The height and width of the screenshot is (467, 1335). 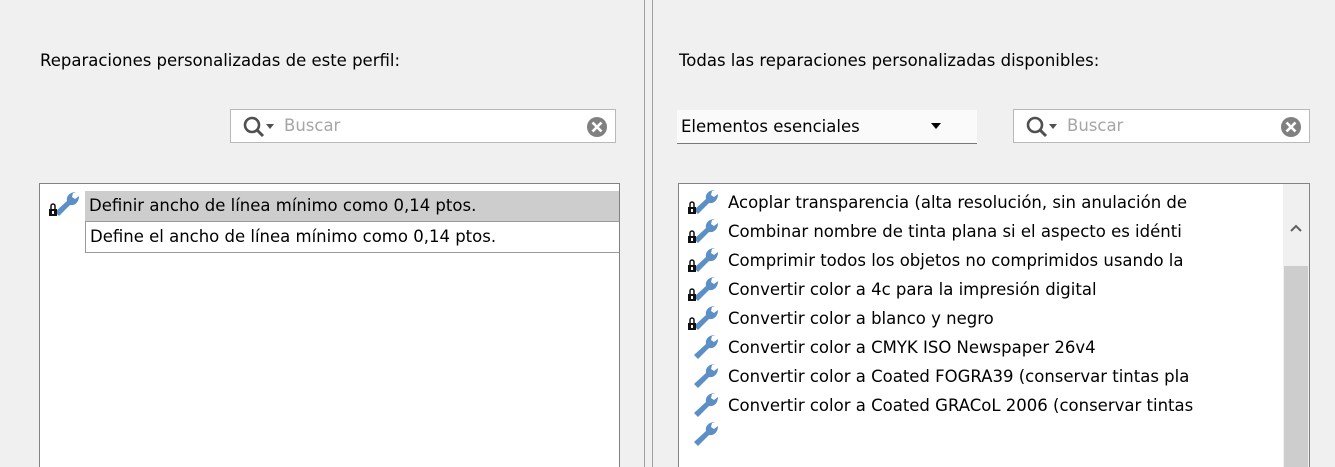 I want to click on list-item-partial, so click(x=981, y=435).